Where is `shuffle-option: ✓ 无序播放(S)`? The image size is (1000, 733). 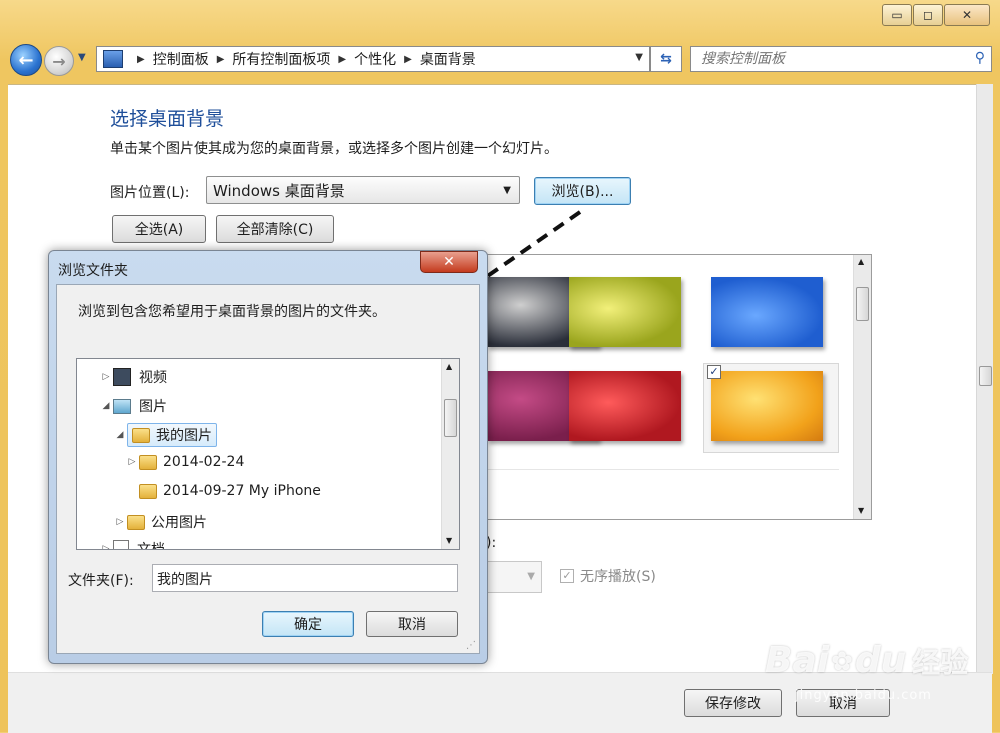
shuffle-option: ✓ 无序播放(S) is located at coordinates (608, 576).